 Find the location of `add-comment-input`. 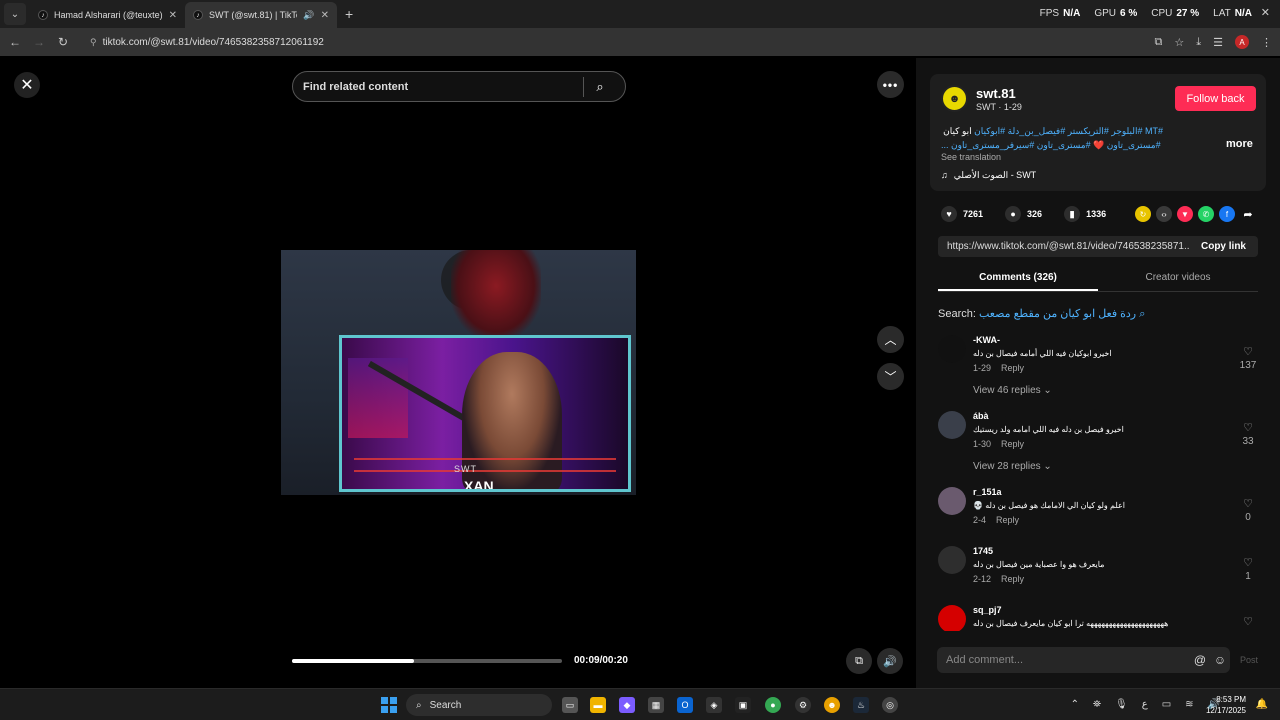

add-comment-input is located at coordinates (1068, 660).